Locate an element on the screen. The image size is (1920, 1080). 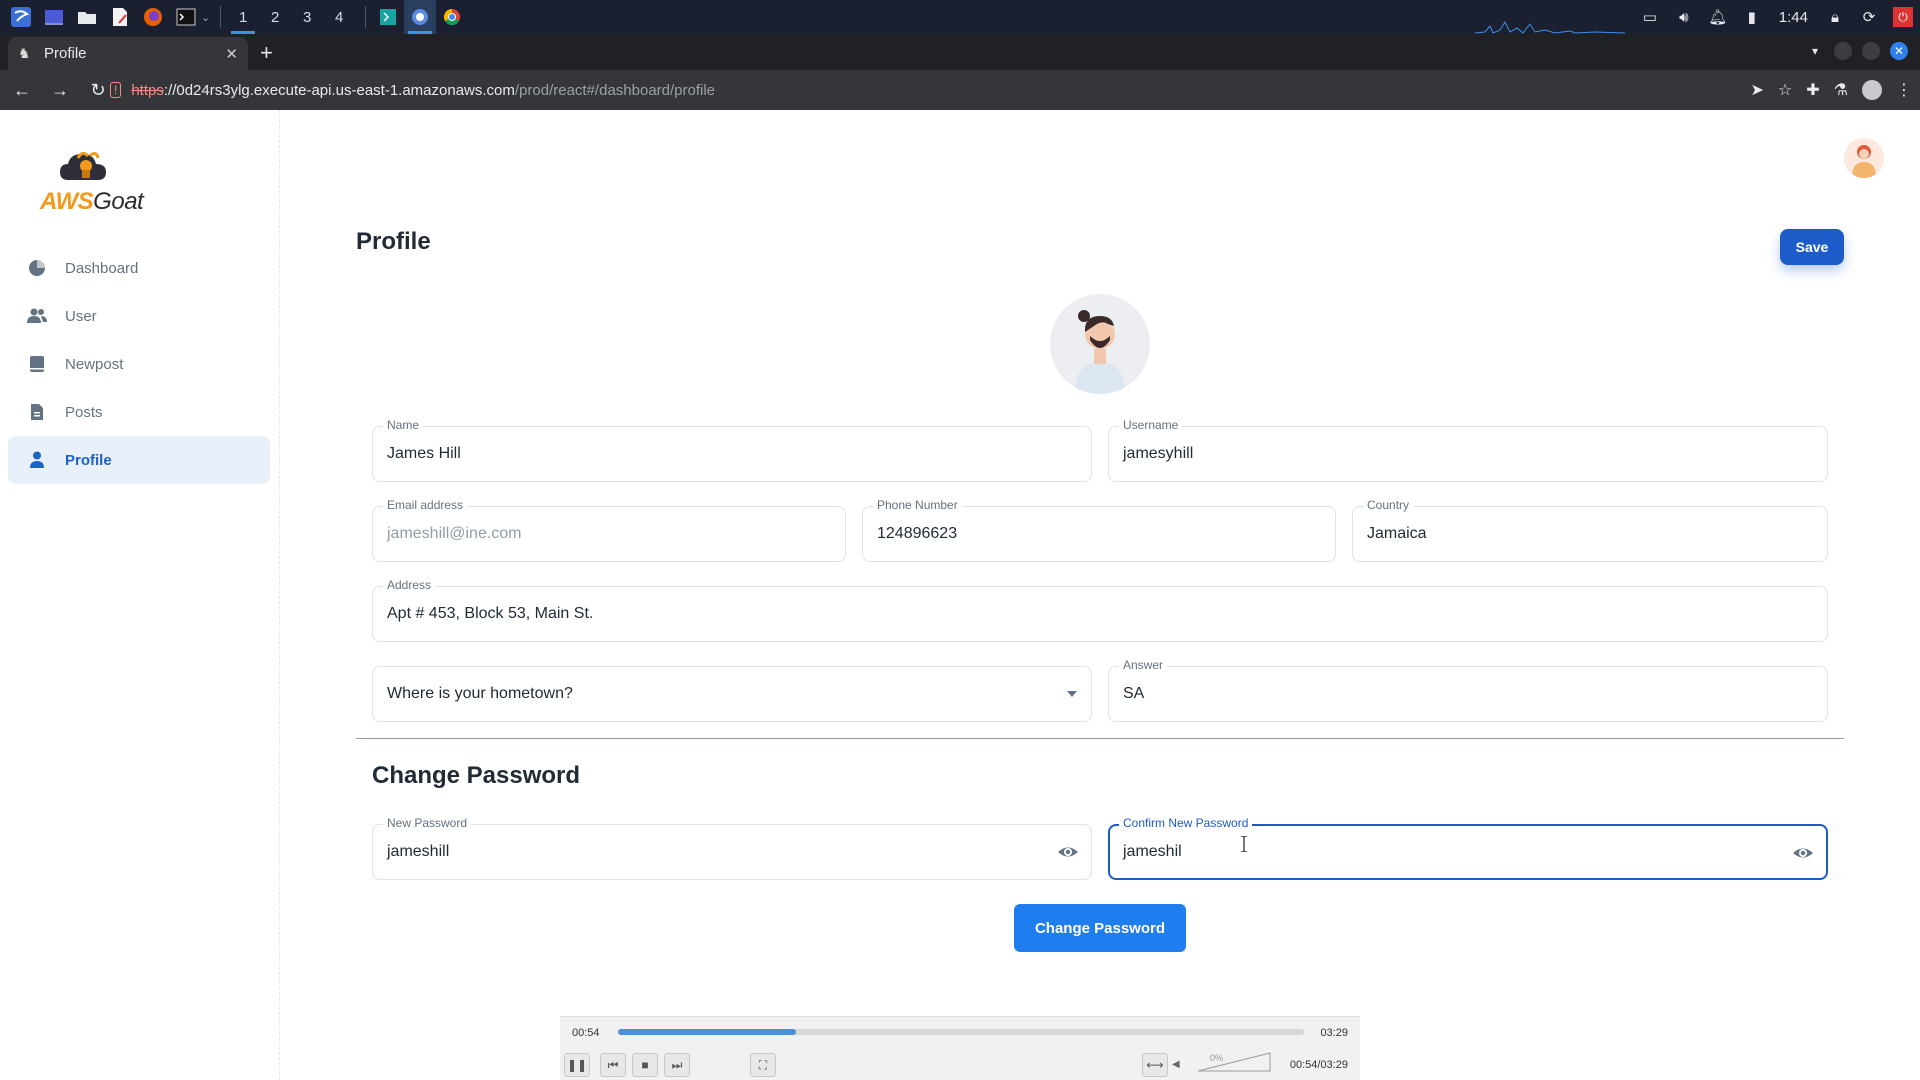
total-time: 03:29 is located at coordinates (1334, 1033).